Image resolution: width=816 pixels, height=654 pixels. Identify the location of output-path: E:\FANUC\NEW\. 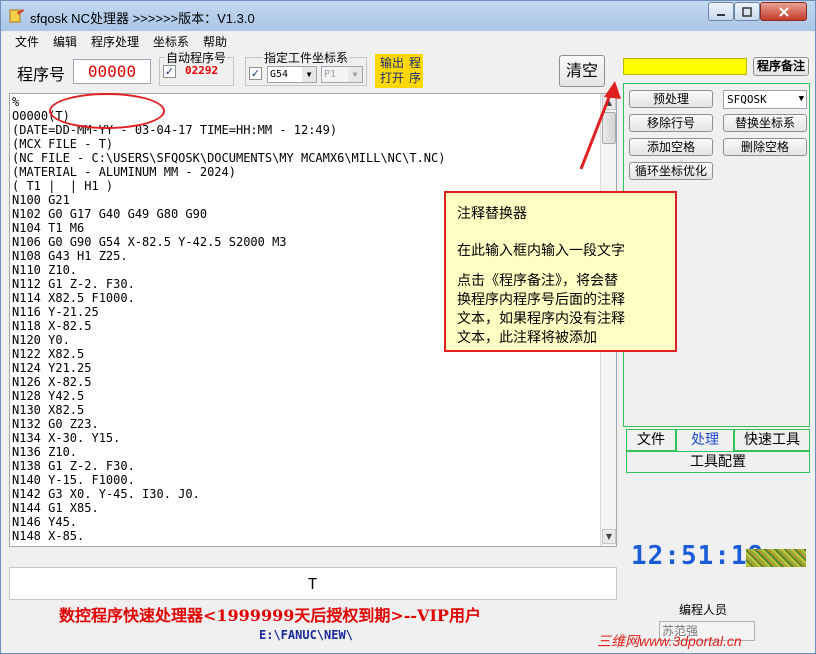
(306, 635).